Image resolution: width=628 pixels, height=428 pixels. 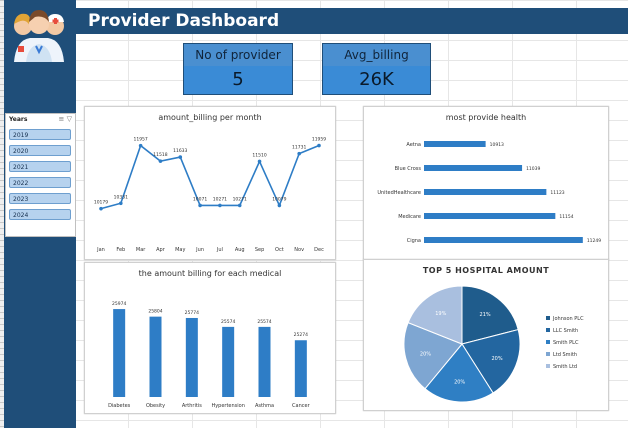 What do you see at coordinates (40, 182) in the screenshot?
I see `slicer-item: 2022` at bounding box center [40, 182].